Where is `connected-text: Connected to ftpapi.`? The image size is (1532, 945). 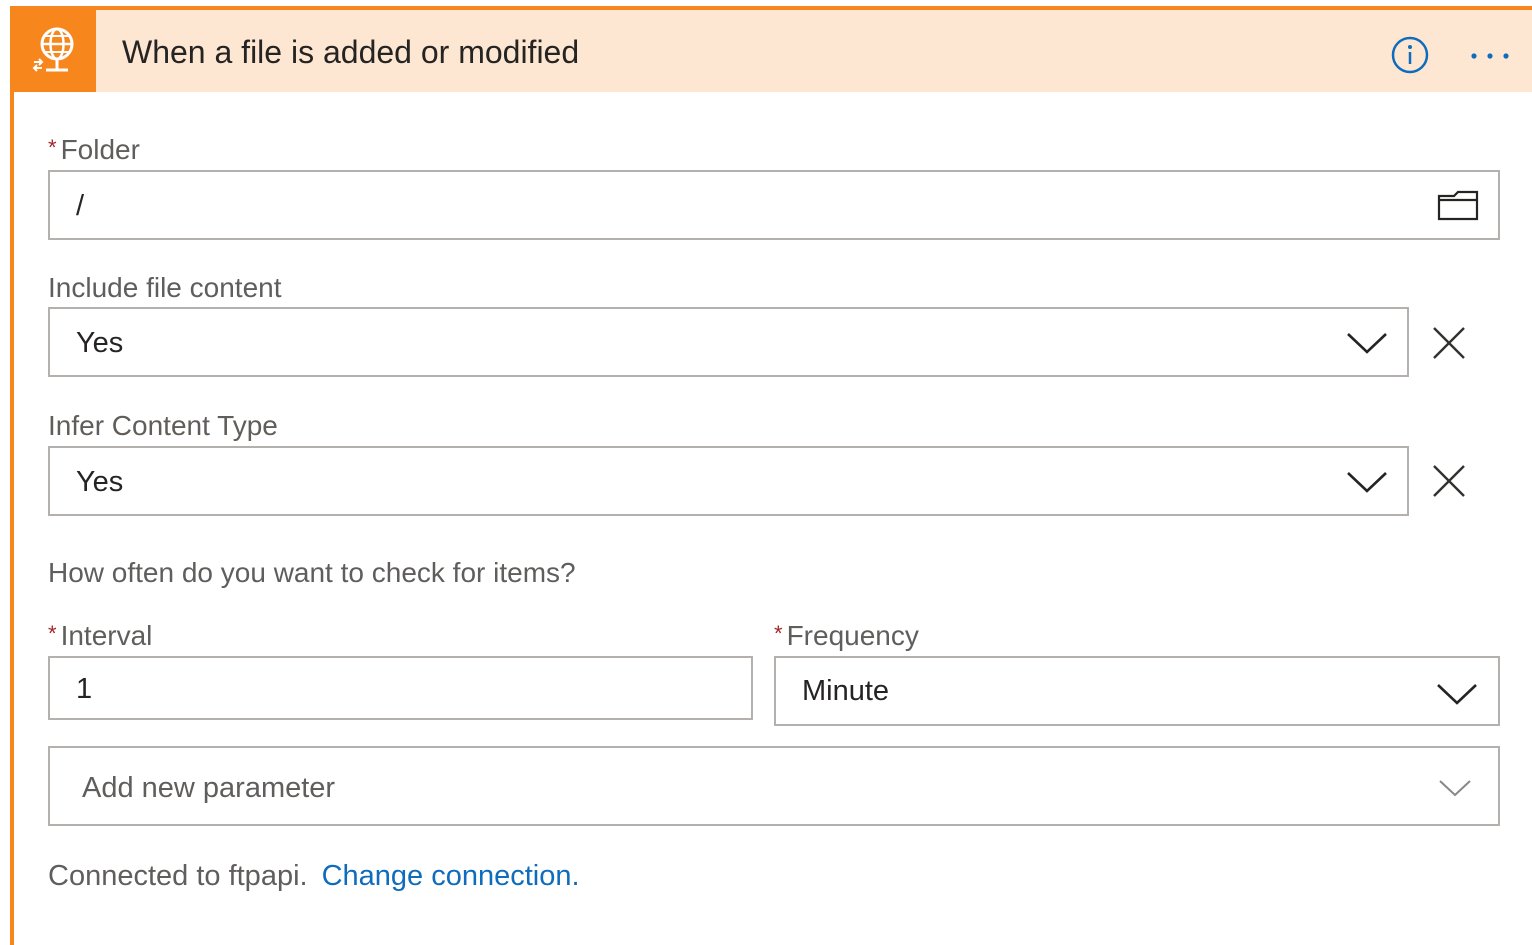
connected-text: Connected to ftpapi. is located at coordinates (178, 876).